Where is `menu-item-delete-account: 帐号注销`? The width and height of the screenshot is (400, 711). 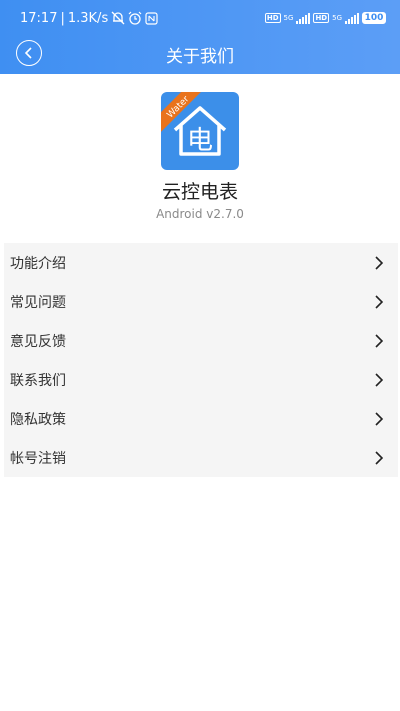 menu-item-delete-account: 帐号注销 is located at coordinates (201, 457).